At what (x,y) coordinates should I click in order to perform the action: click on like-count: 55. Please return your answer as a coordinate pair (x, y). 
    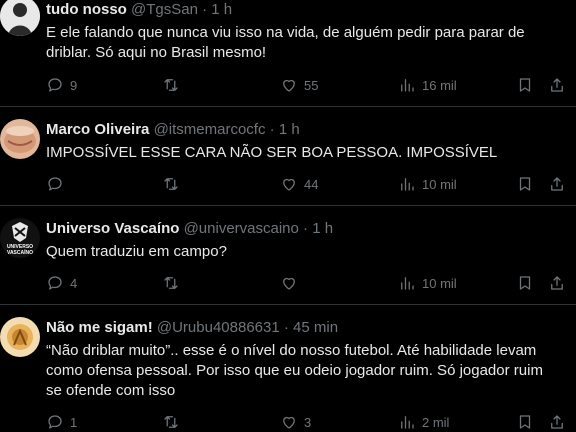
    Looking at the image, I should click on (311, 85).